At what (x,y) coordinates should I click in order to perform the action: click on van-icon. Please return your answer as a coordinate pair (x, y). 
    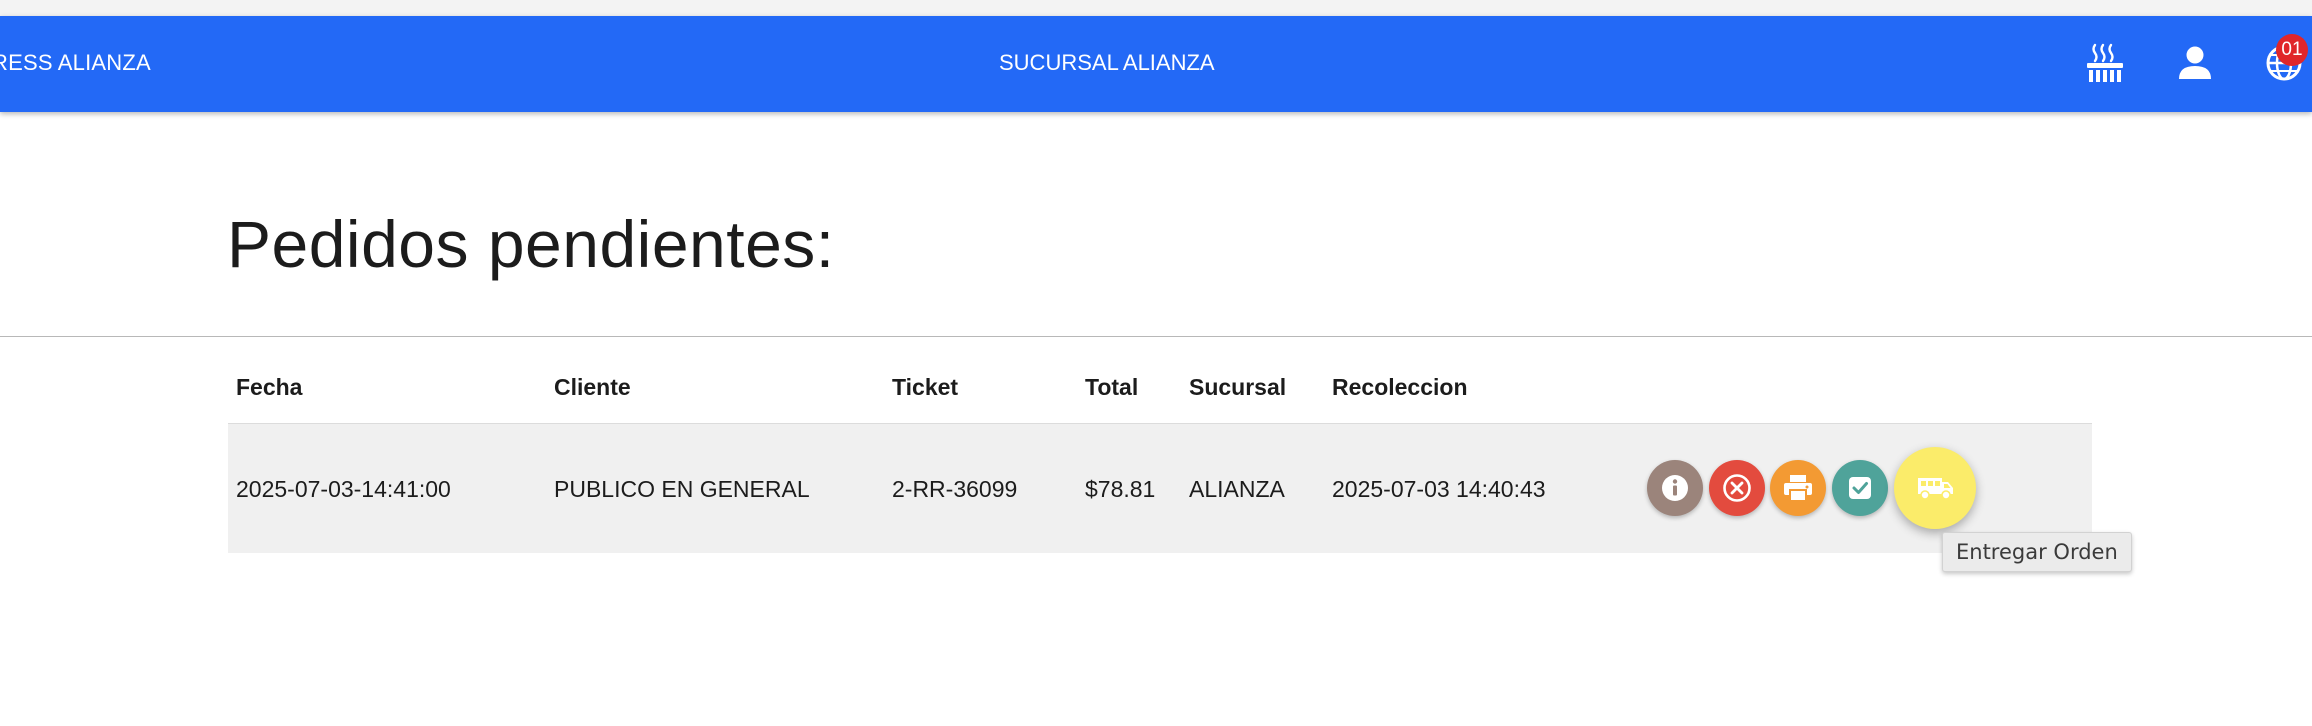
    Looking at the image, I should click on (1935, 489).